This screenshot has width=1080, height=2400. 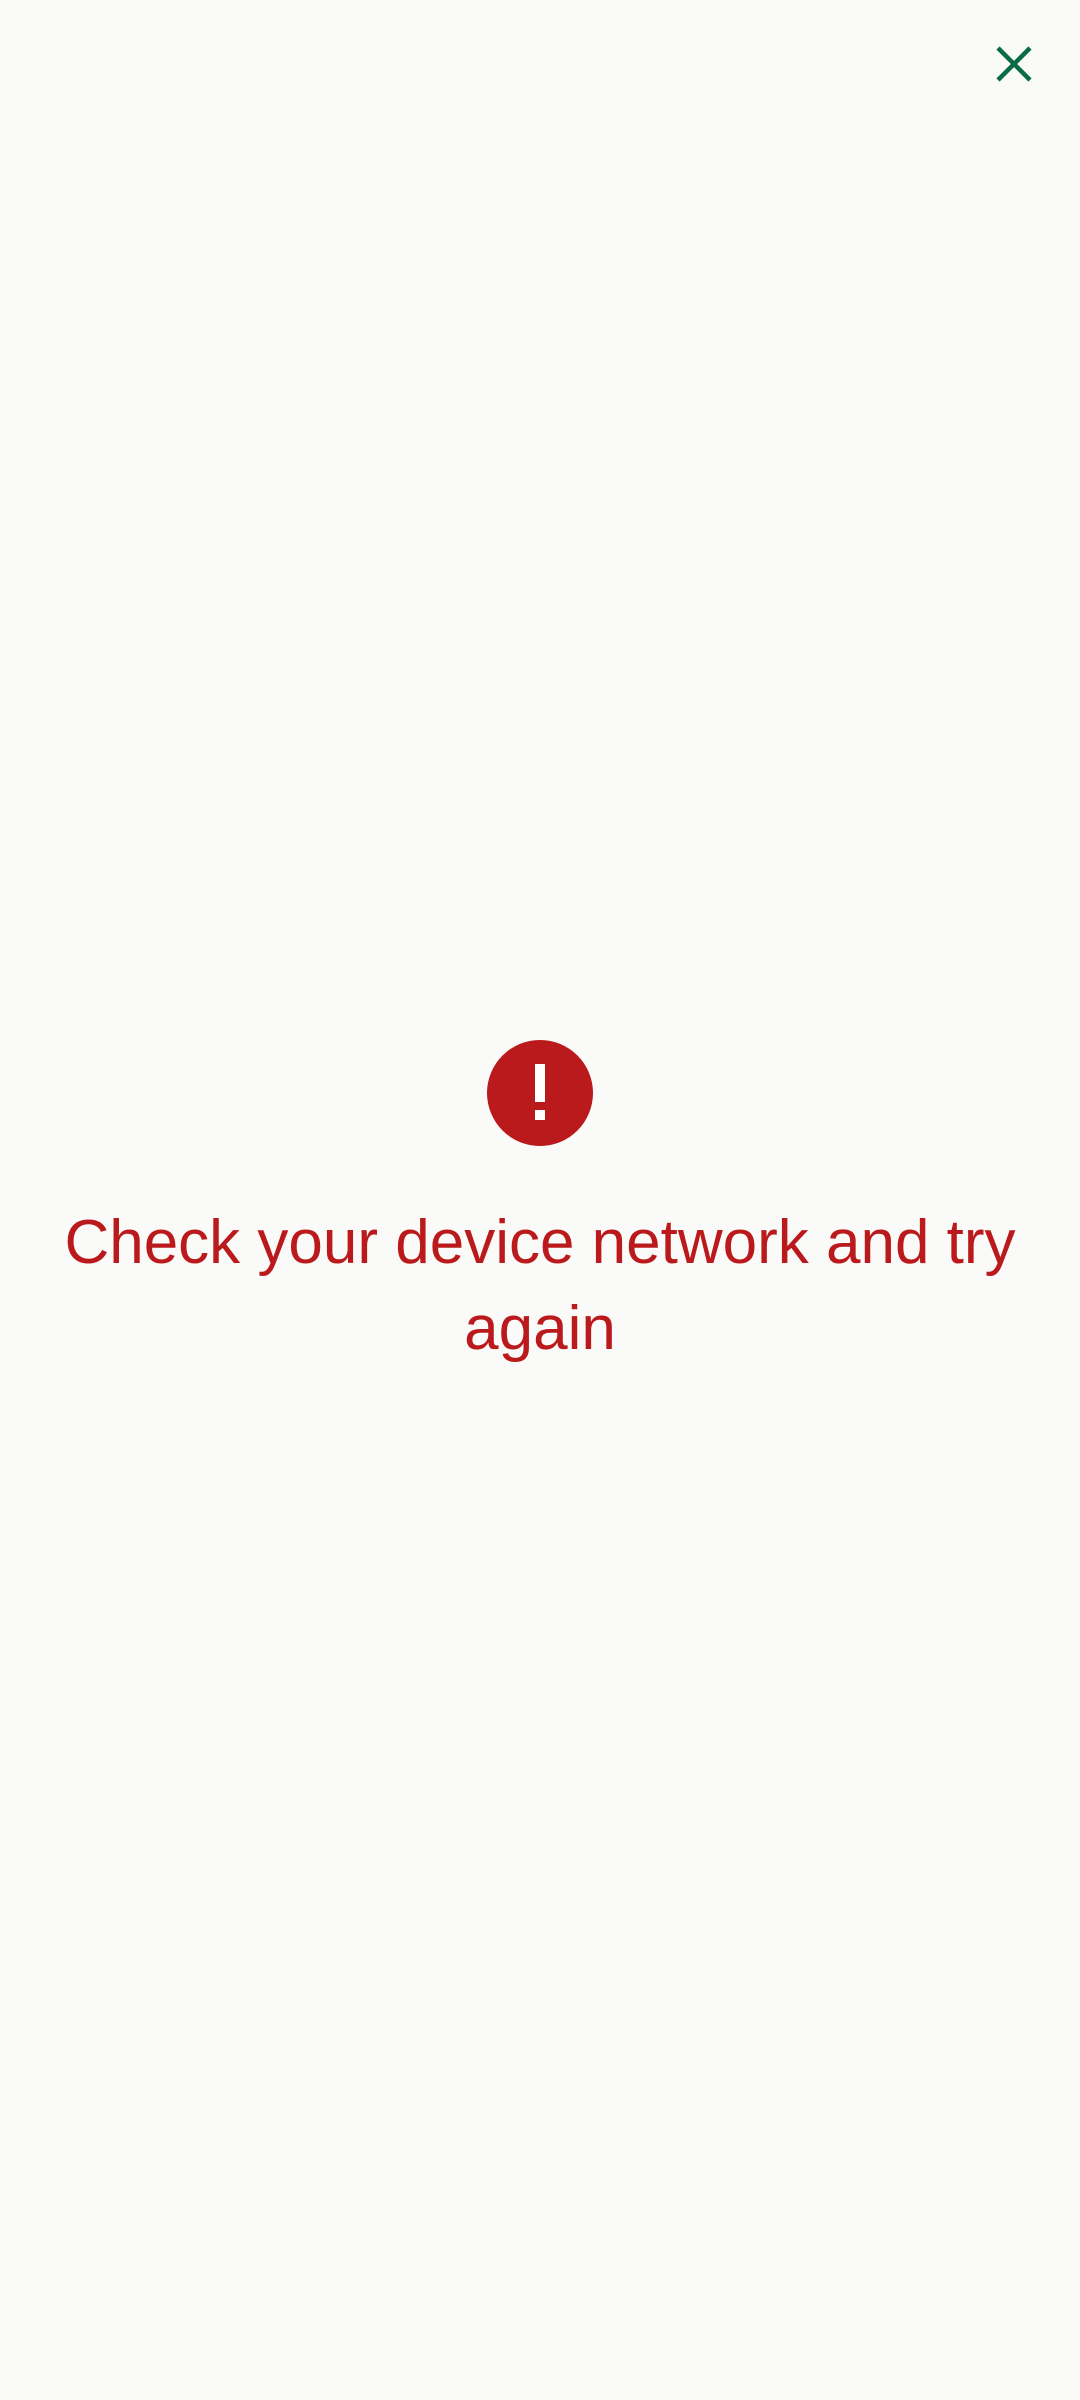 I want to click on error-block: Check your device network and try again, so click(x=540, y=1206).